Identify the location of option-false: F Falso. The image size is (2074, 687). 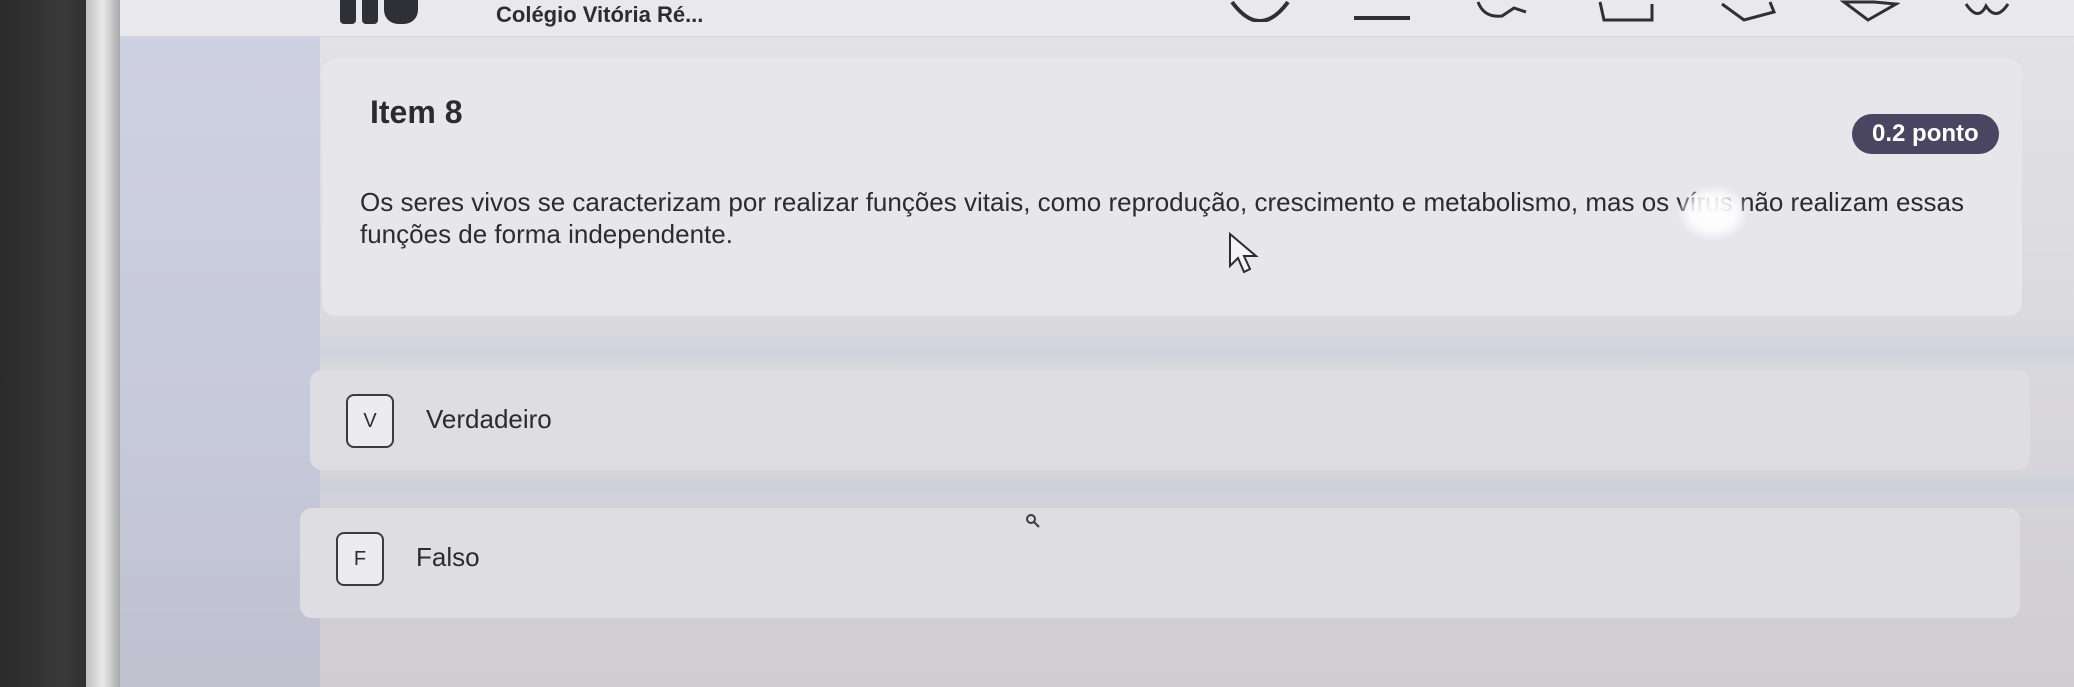
(1160, 563).